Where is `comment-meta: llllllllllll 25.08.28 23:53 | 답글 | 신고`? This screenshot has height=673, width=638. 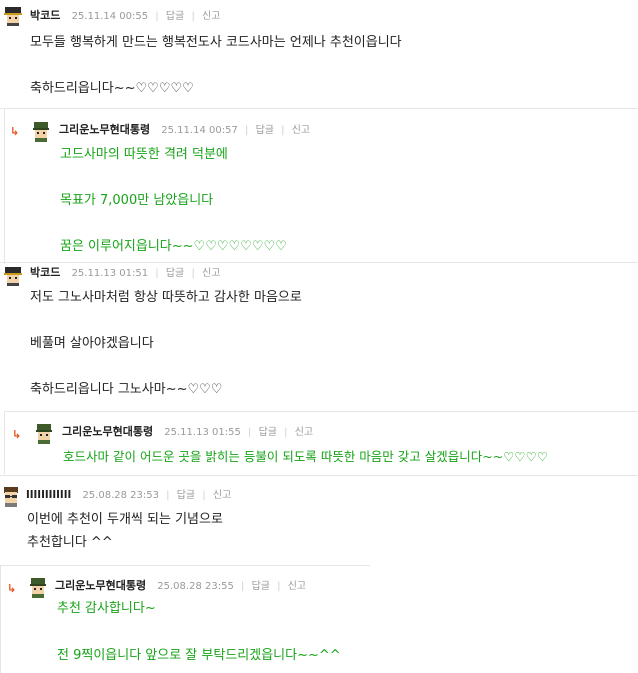 comment-meta: llllllllllll 25.08.28 23:53 | 답글 | 신고 is located at coordinates (129, 494).